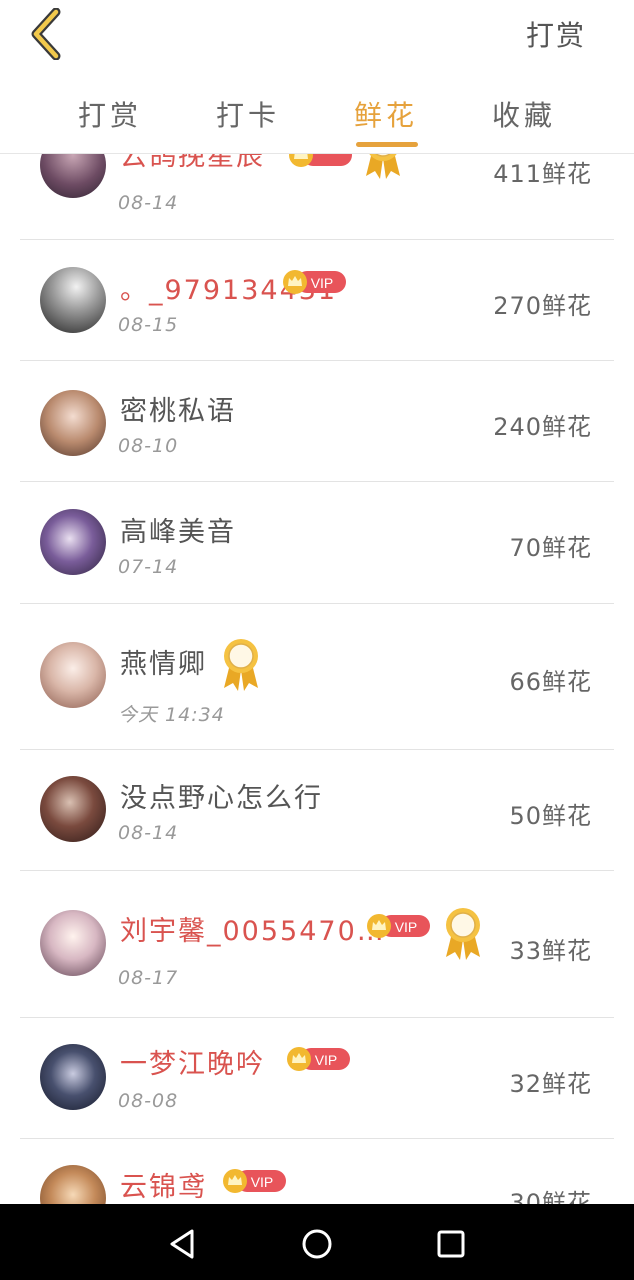 This screenshot has height=1280, width=634. I want to click on tab-flowers: 鲜花, so click(386, 126).